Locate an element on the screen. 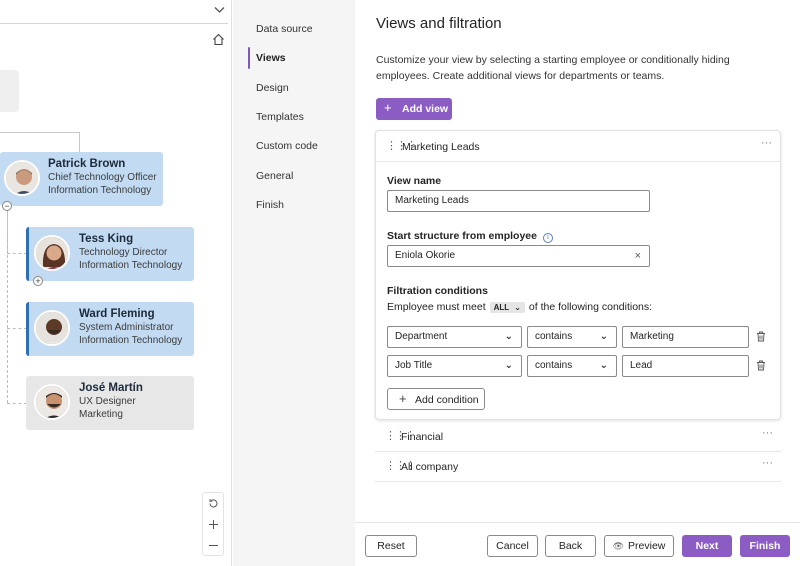  info-icon: i is located at coordinates (547, 238).